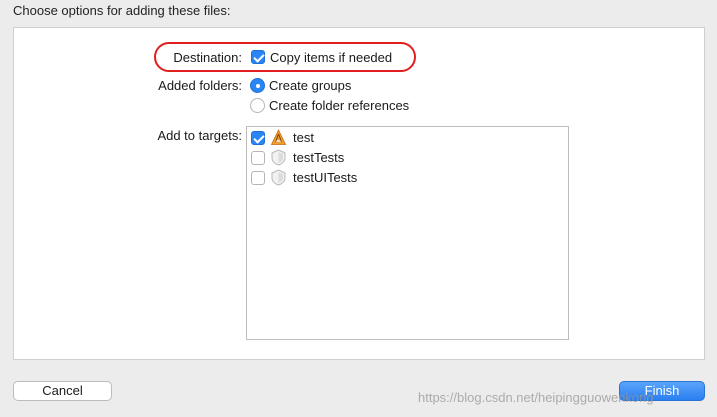 The height and width of the screenshot is (417, 717). I want to click on create-folder-references-radio, so click(257, 105).